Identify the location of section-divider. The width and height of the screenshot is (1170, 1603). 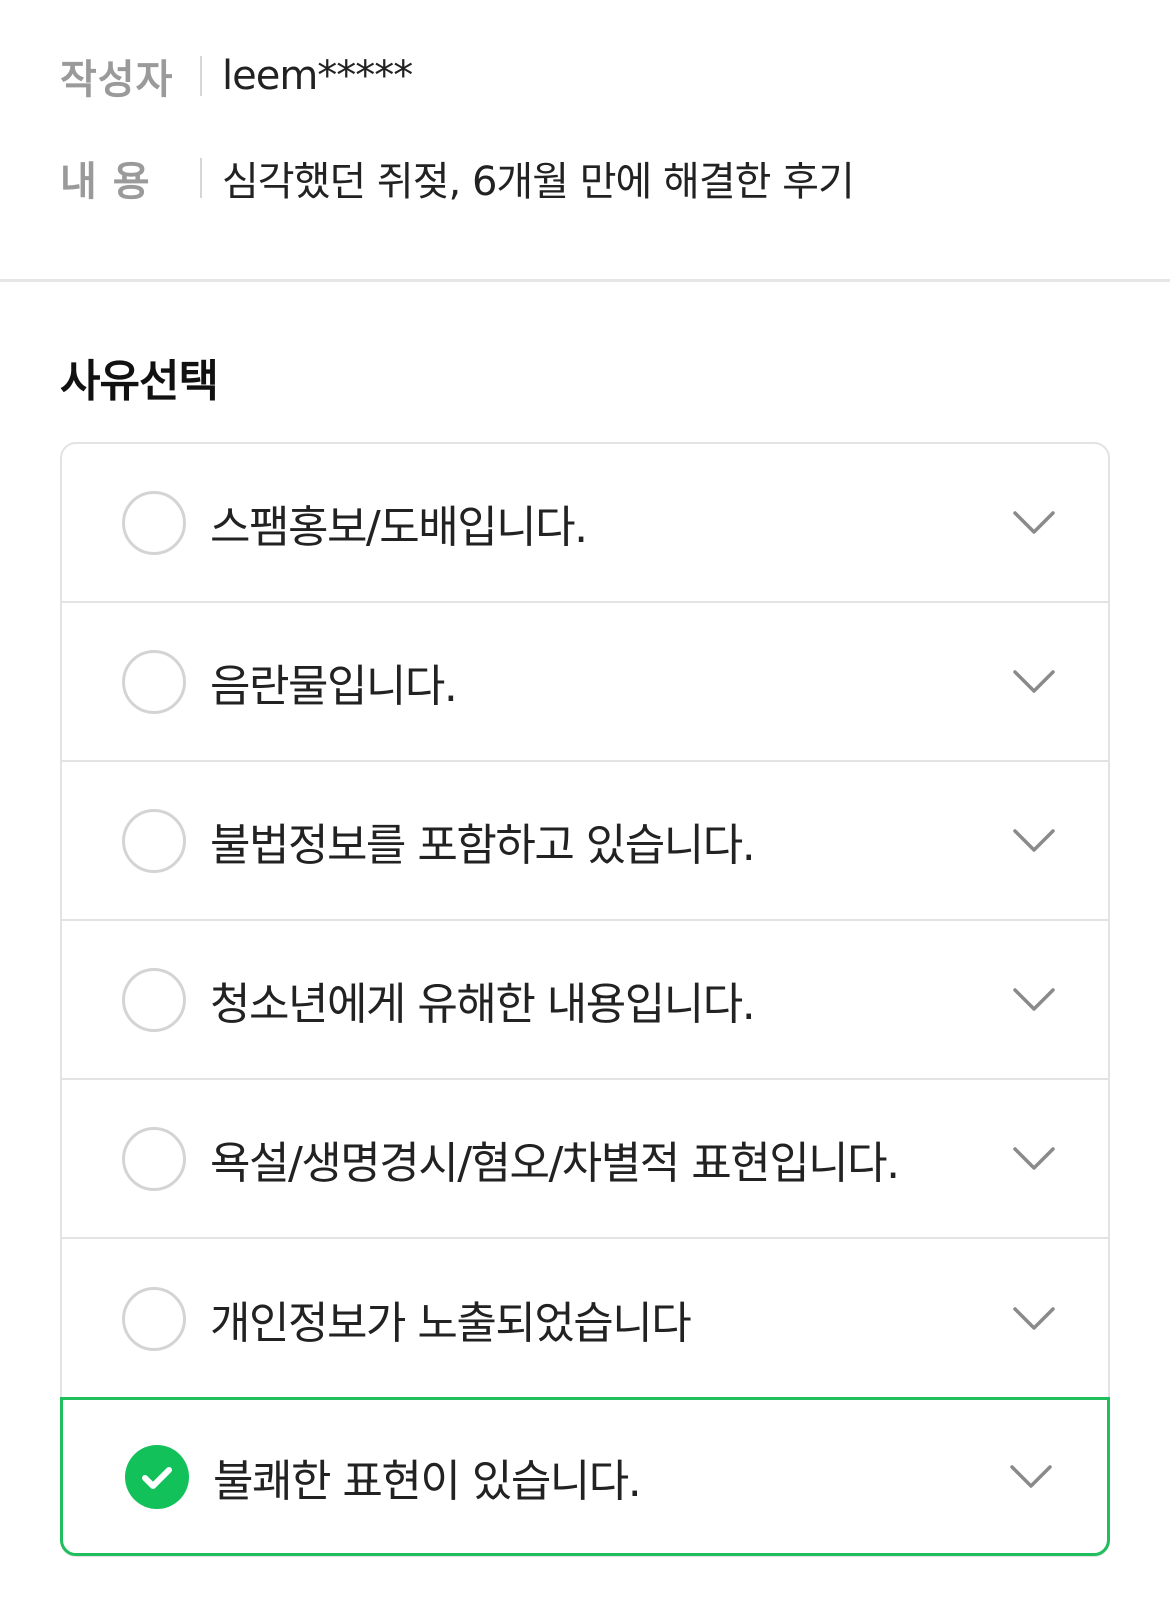
(585, 280).